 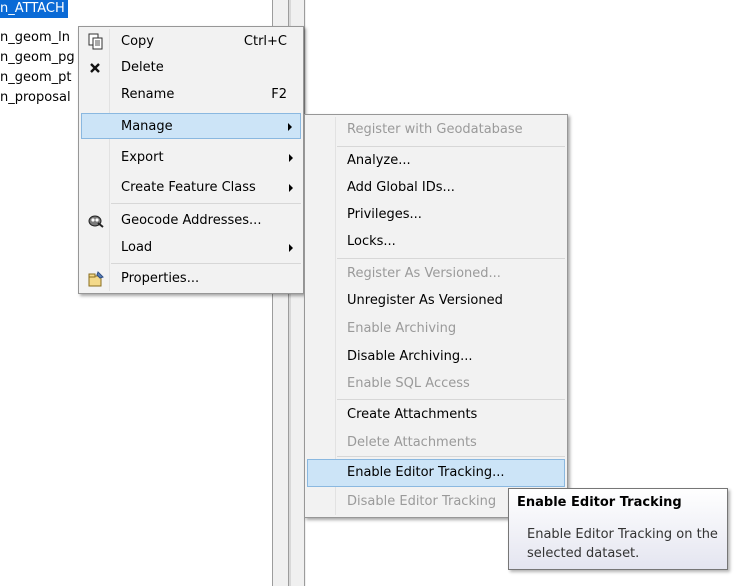 I want to click on menu-item-export: Export, so click(x=191, y=158).